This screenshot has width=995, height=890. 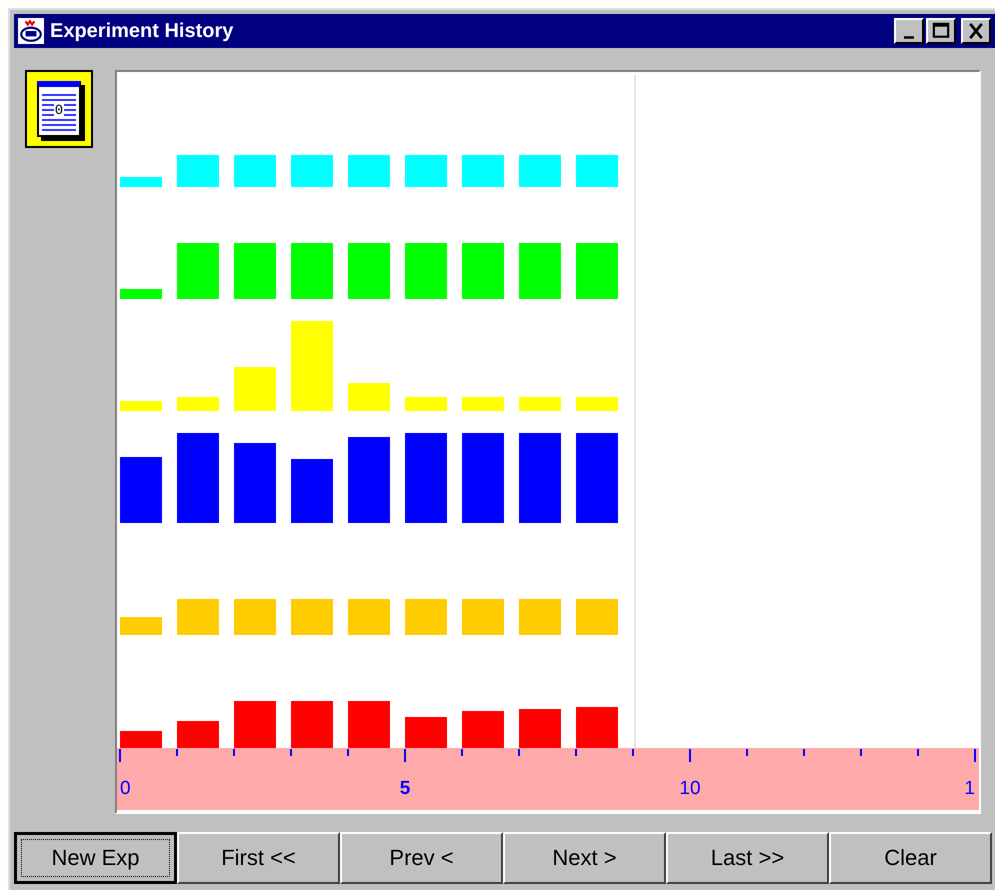 I want to click on close-icon, so click(x=976, y=31).